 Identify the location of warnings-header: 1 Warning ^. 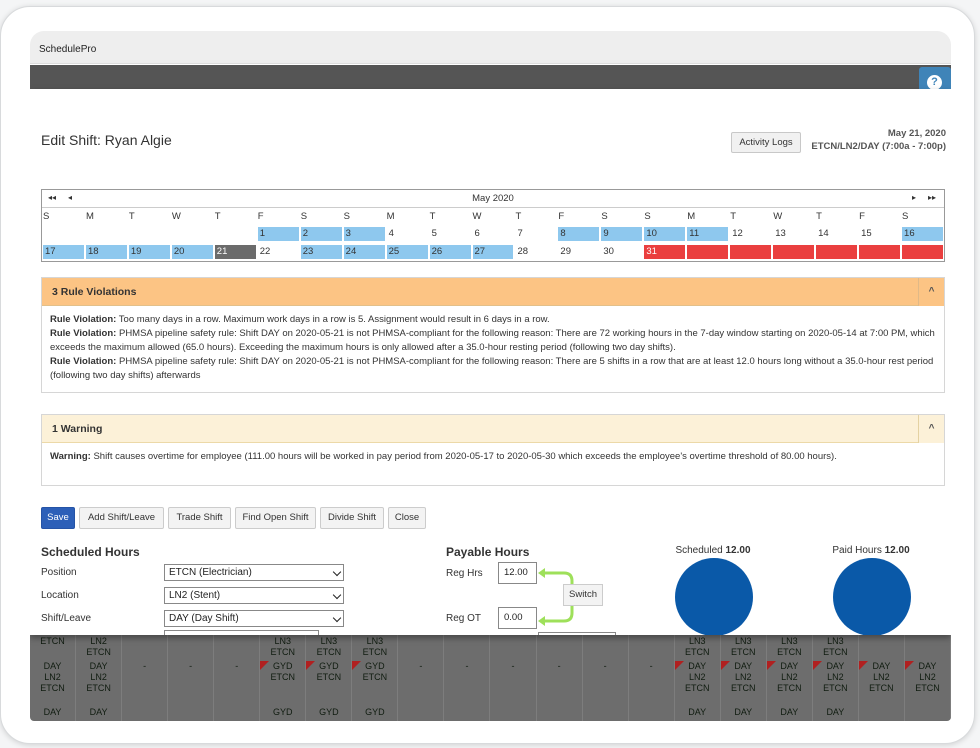
(493, 429).